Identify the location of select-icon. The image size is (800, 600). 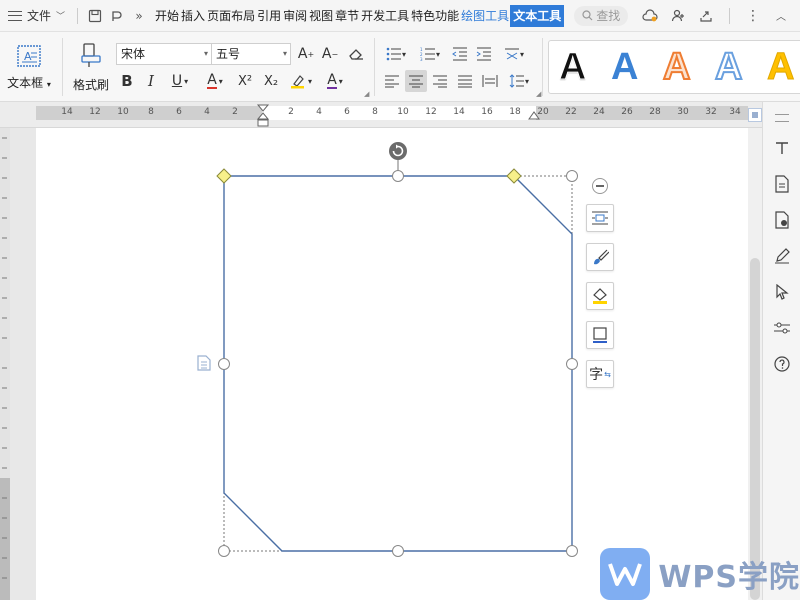
(782, 292).